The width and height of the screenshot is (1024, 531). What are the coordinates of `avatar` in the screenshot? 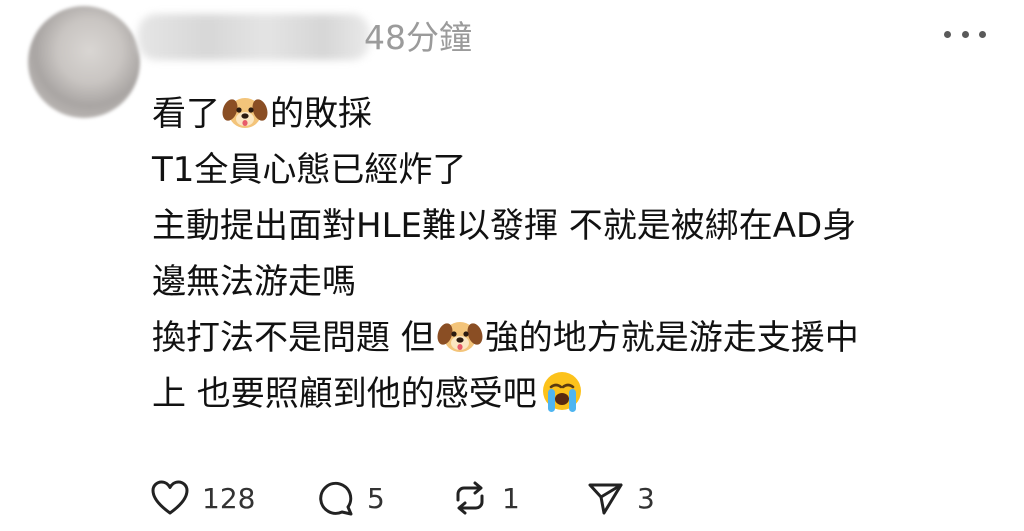 It's located at (84, 62).